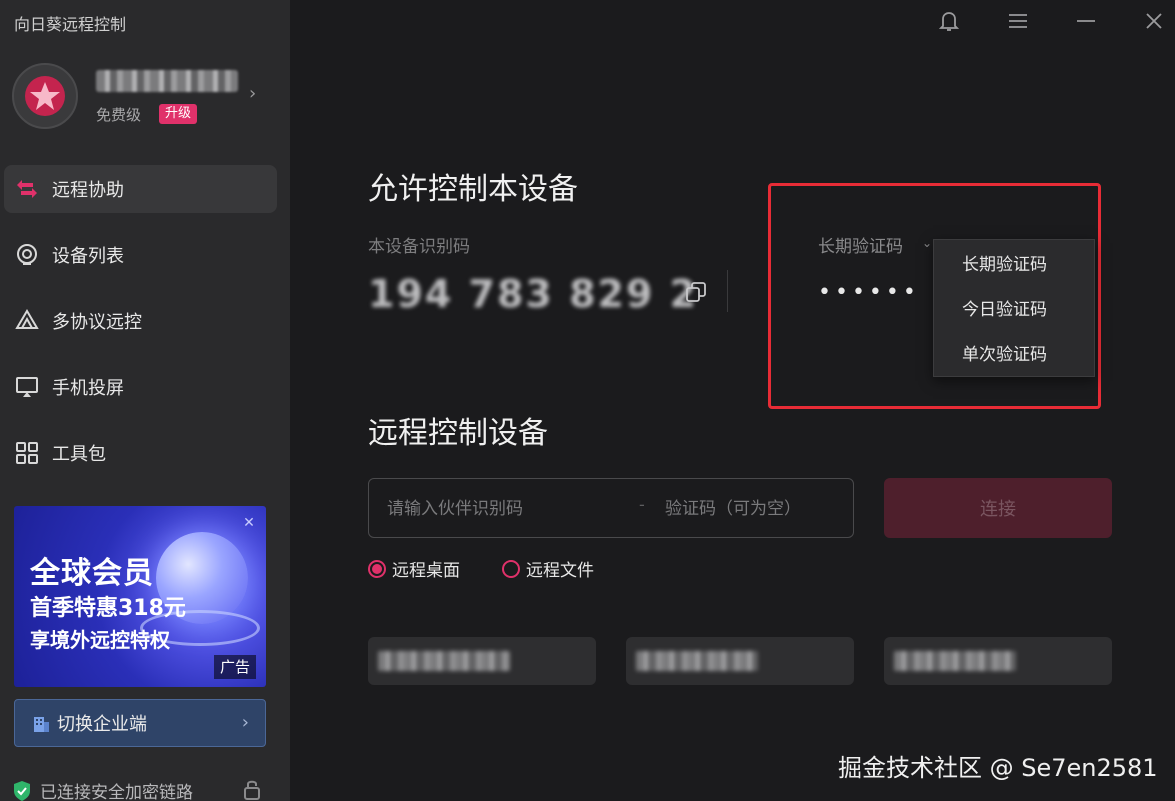  Describe the element at coordinates (88, 388) in the screenshot. I see `sidebar-item-label: 手机投屏` at that location.